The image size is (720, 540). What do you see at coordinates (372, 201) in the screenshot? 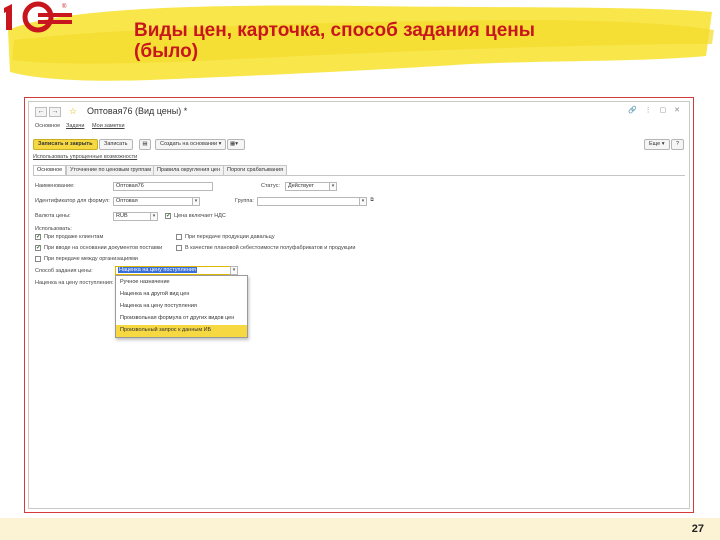
I see `open-icon: ⧉` at bounding box center [372, 201].